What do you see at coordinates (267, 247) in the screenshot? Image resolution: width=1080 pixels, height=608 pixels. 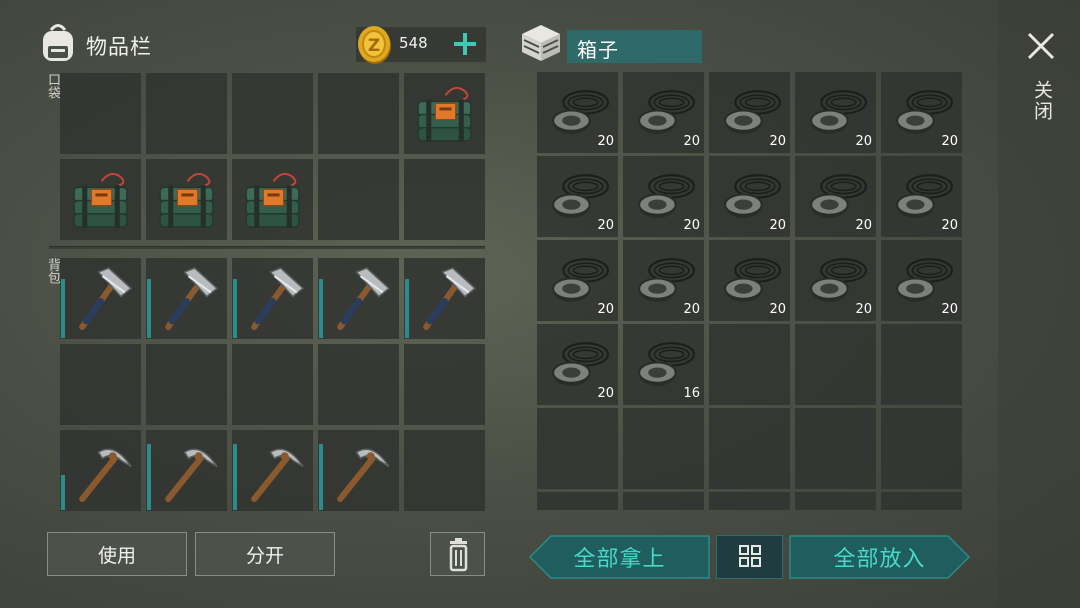 I see `section-divider` at bounding box center [267, 247].